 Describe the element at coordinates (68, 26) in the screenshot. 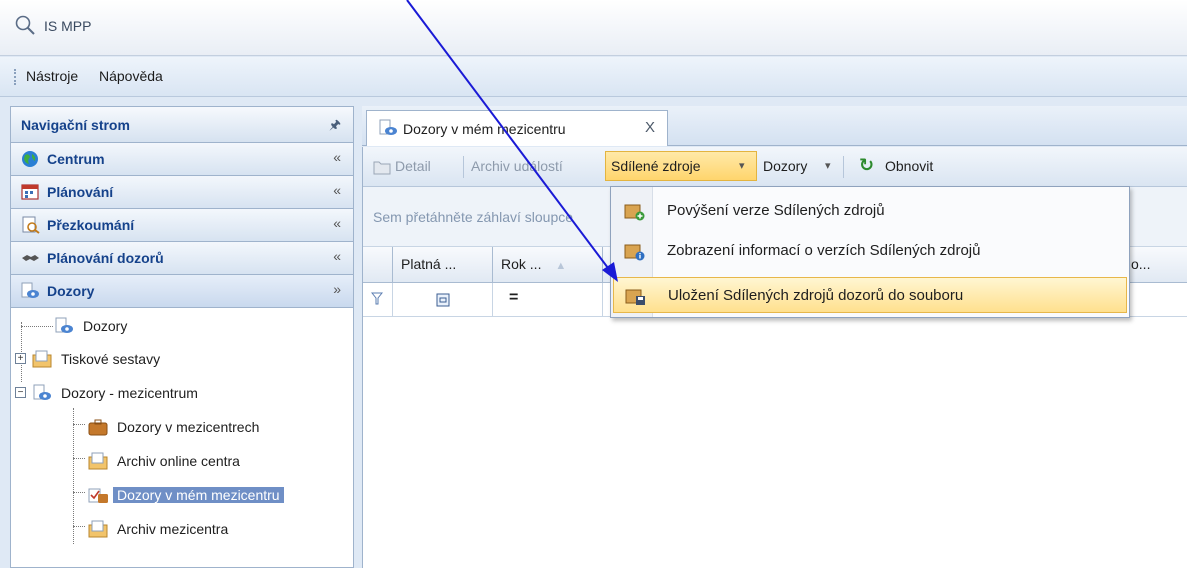

I see `app-title: IS MPP` at that location.